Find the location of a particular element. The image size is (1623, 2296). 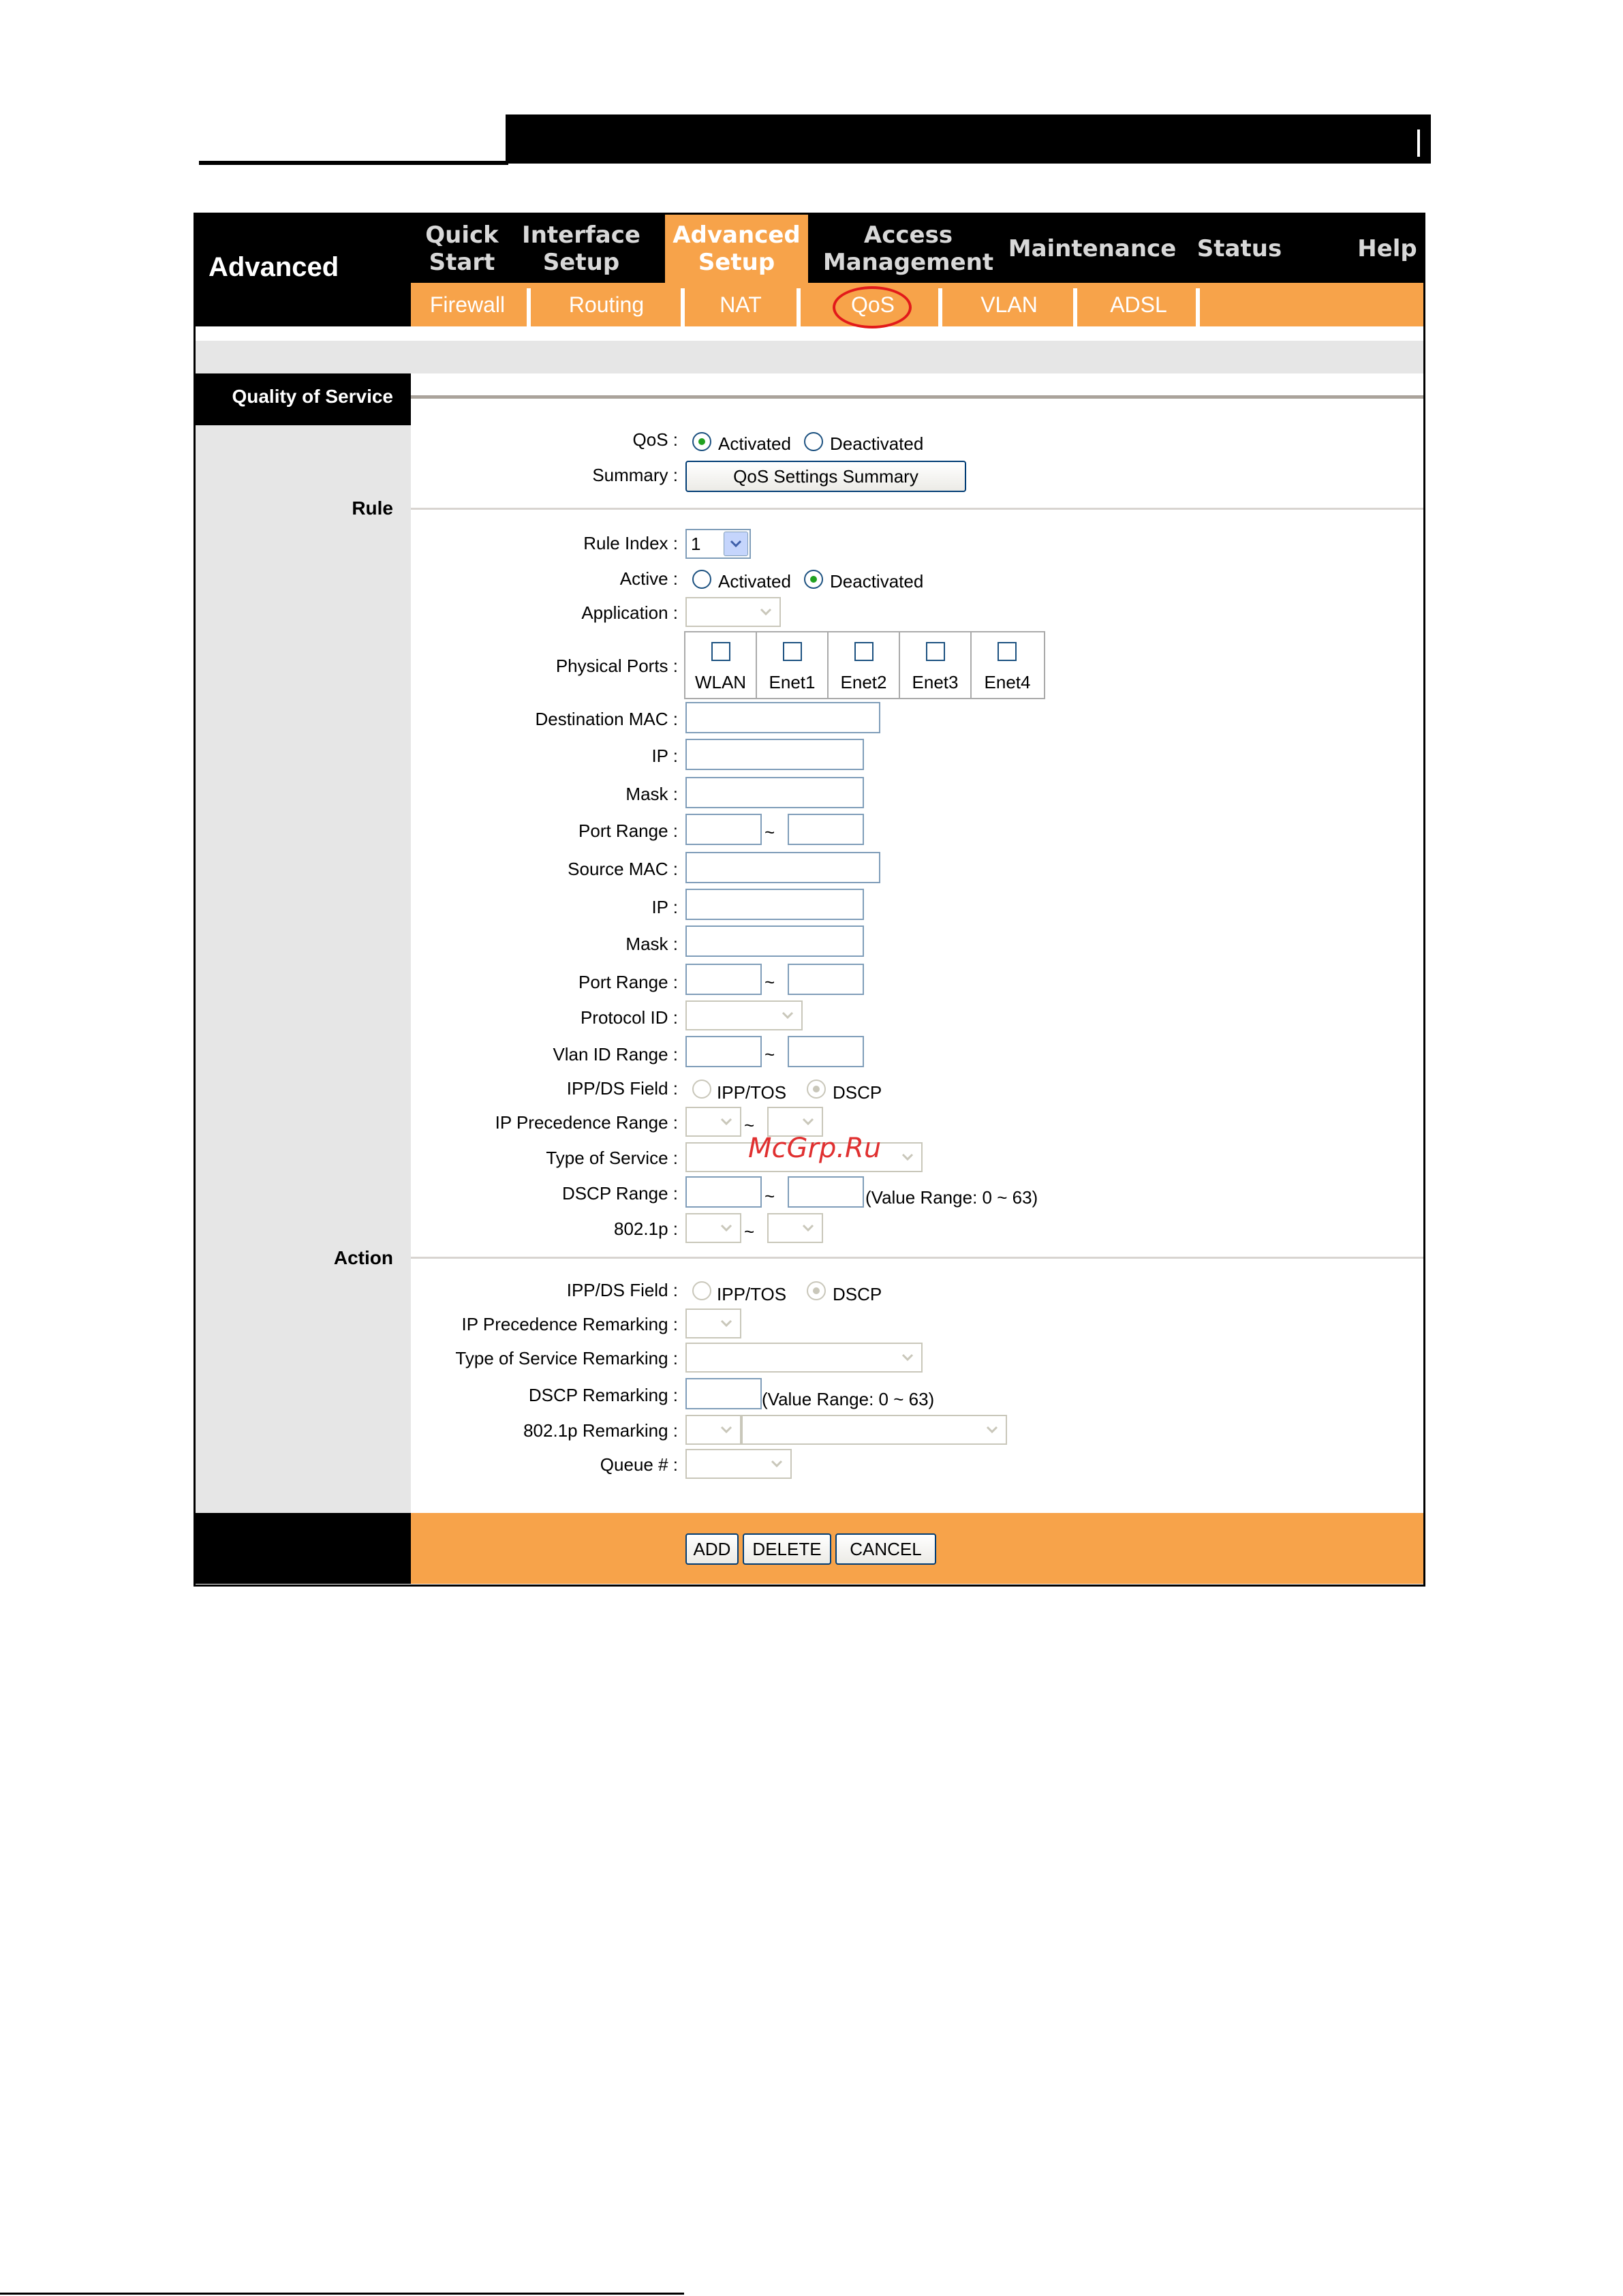

dot1p-remarking-label: 802.1p Remarking : is located at coordinates (600, 1430).